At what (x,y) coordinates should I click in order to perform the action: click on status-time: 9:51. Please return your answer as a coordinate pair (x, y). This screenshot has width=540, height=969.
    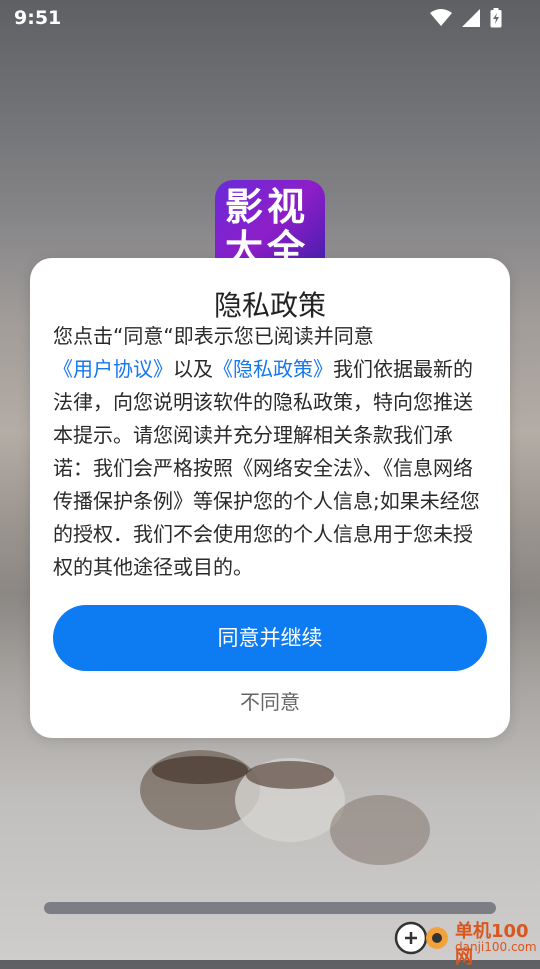
    Looking at the image, I should click on (38, 18).